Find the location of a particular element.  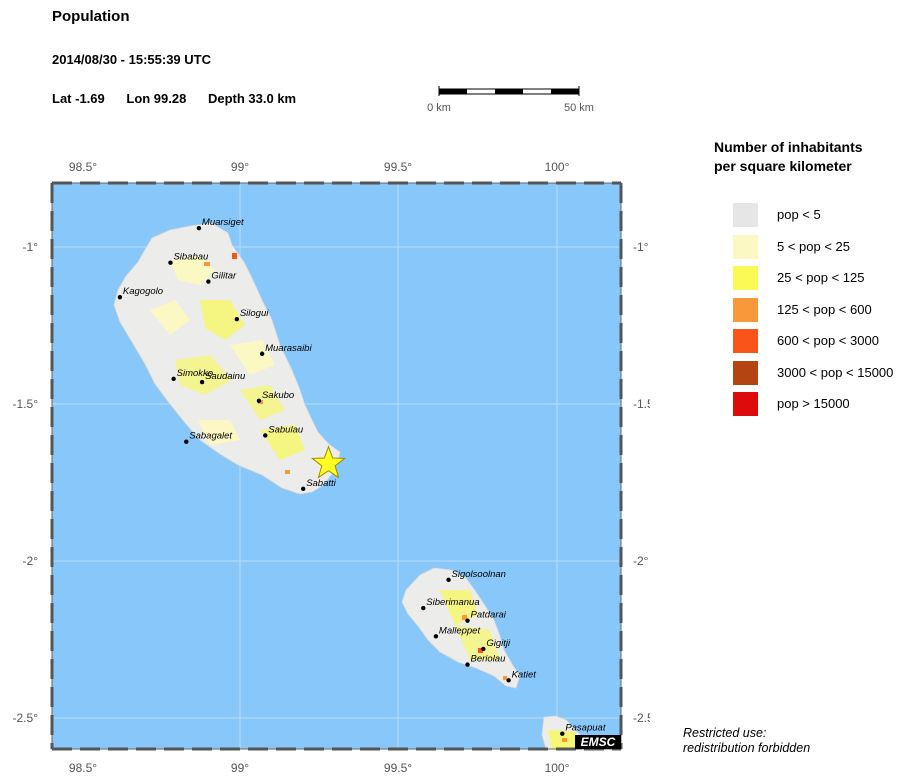

legend-item: 25 < pop < 125 is located at coordinates (820, 278).